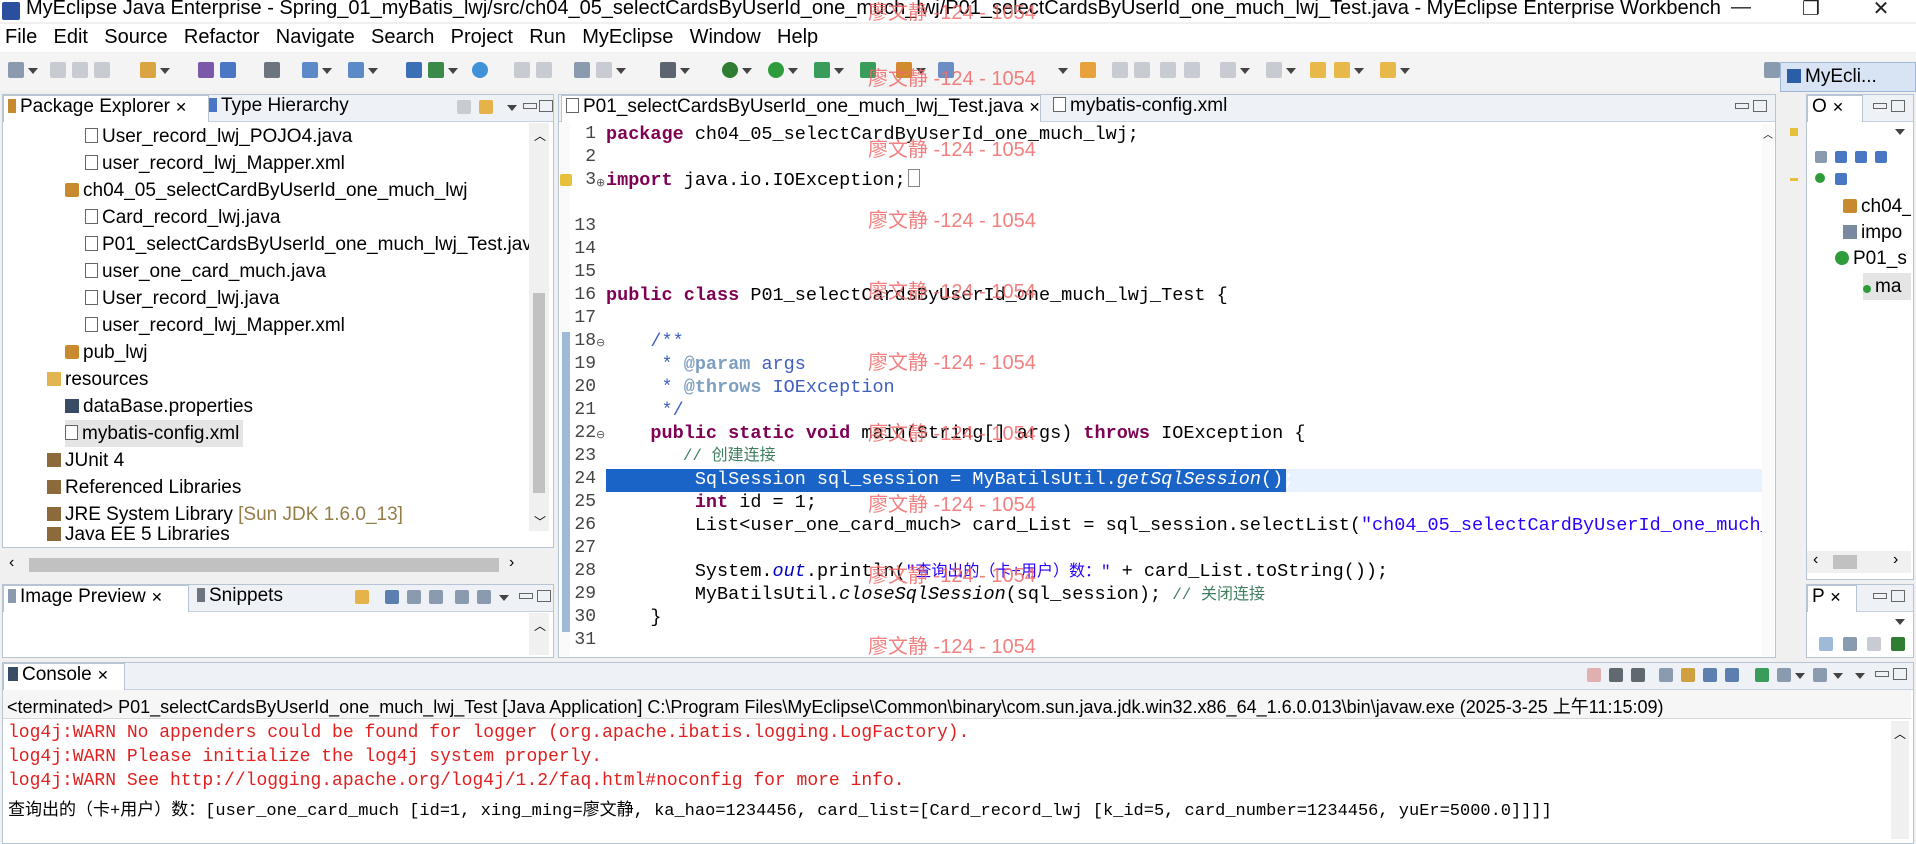 This screenshot has height=844, width=1916. Describe the element at coordinates (1594, 675) in the screenshot. I see `terminate-icon` at that location.